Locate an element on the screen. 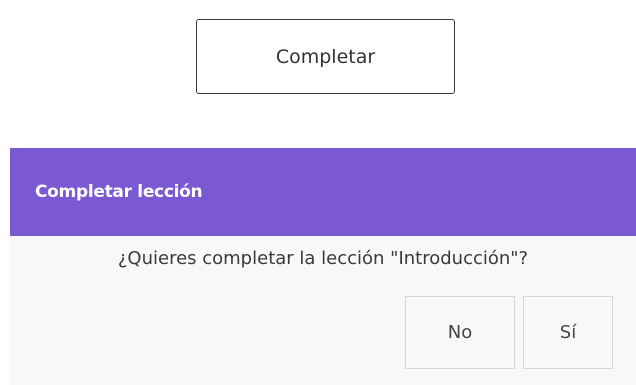 Image resolution: width=636 pixels, height=385 pixels. dialog-title: Completar lección is located at coordinates (119, 192).